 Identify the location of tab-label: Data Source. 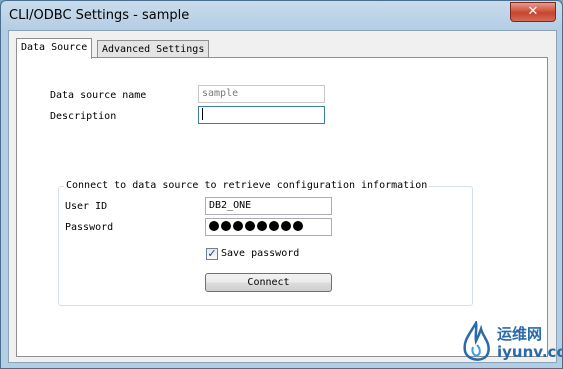
(54, 47).